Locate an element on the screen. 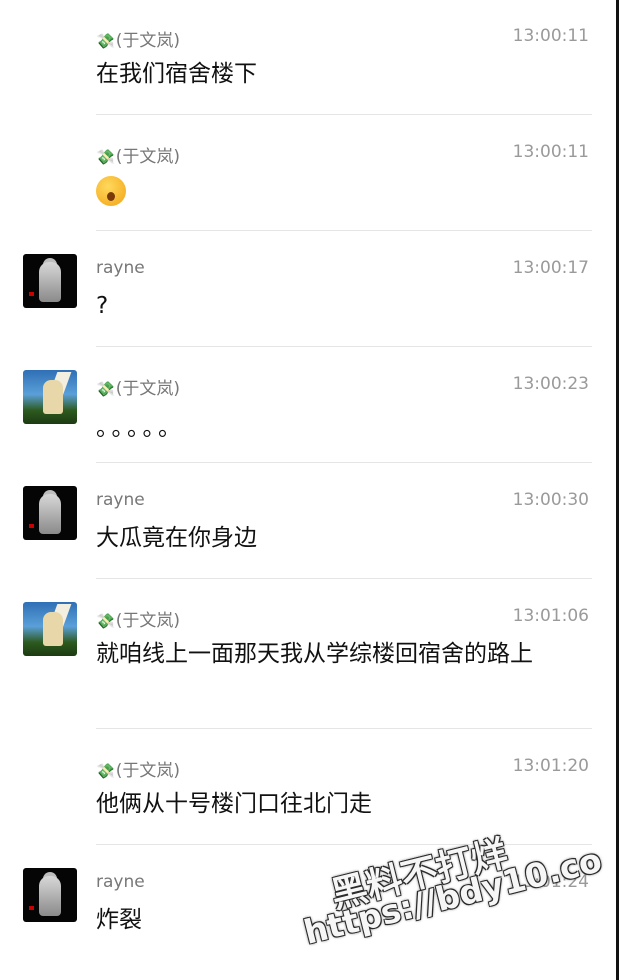  message-item: rayne 13:00:17 ? is located at coordinates (308, 290).